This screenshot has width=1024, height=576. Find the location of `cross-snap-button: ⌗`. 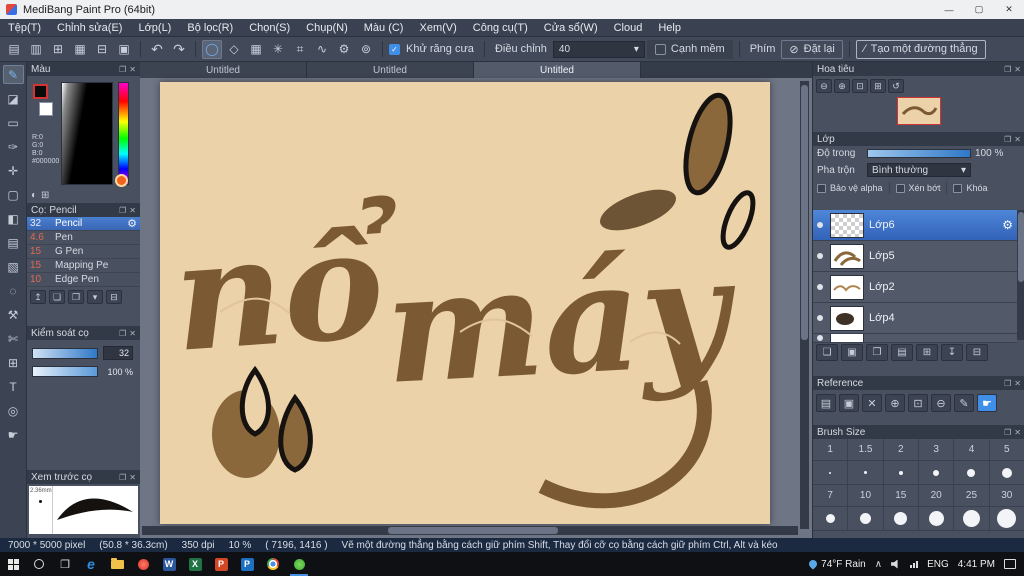

cross-snap-button: ⌗ is located at coordinates (300, 49).